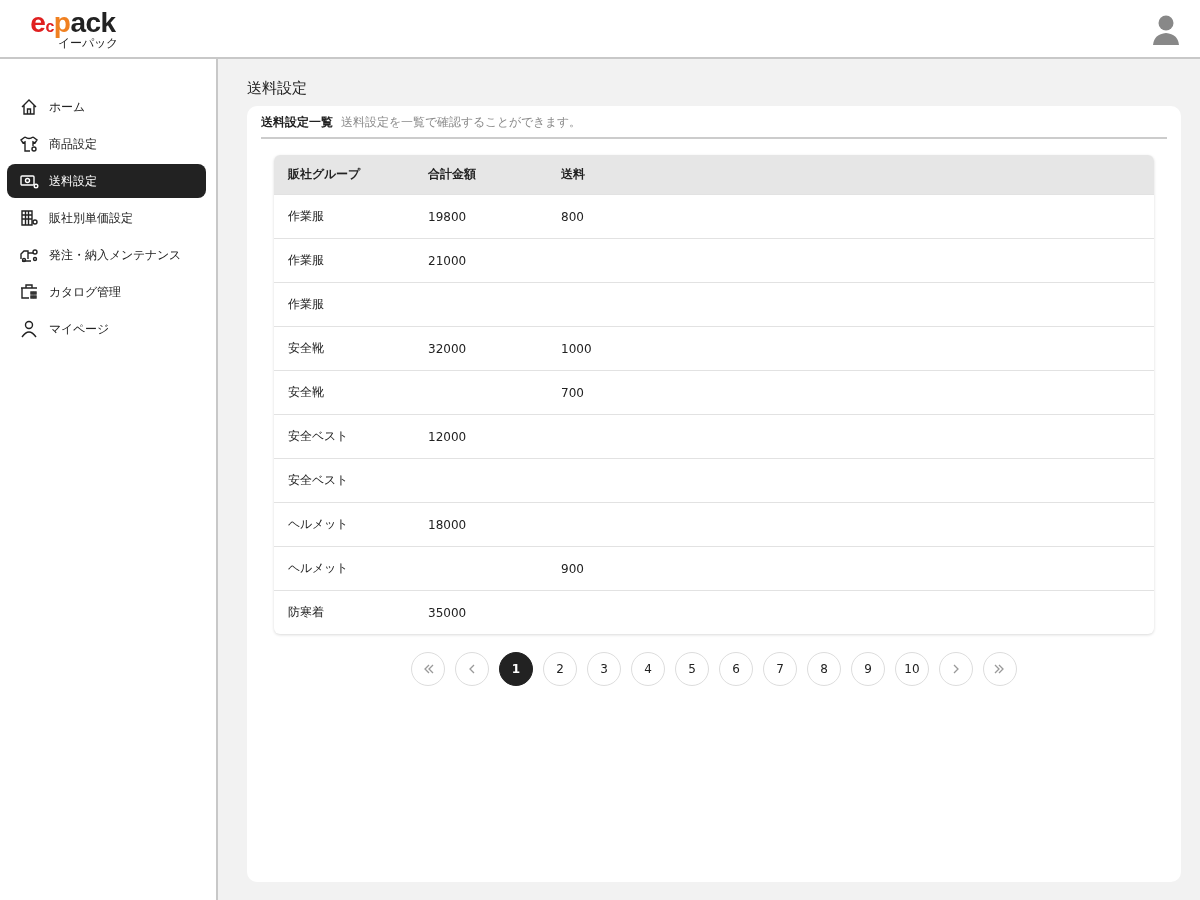 The image size is (1200, 900). Describe the element at coordinates (448, 216) in the screenshot. I see `table-cell-text: 19800` at that location.